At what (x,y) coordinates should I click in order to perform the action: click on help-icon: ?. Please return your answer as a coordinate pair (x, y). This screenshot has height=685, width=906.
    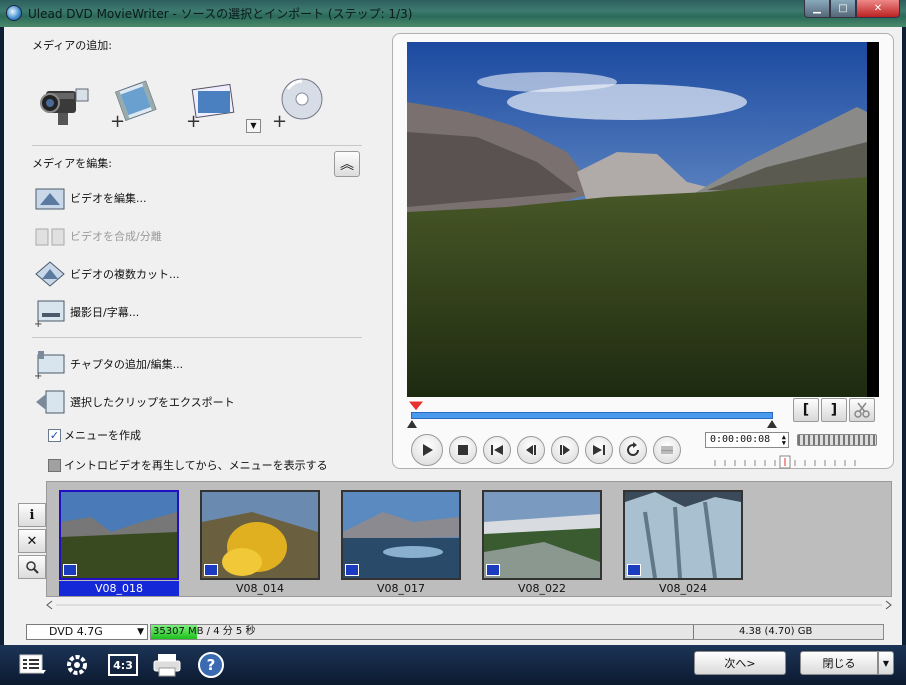
    Looking at the image, I should click on (211, 665).